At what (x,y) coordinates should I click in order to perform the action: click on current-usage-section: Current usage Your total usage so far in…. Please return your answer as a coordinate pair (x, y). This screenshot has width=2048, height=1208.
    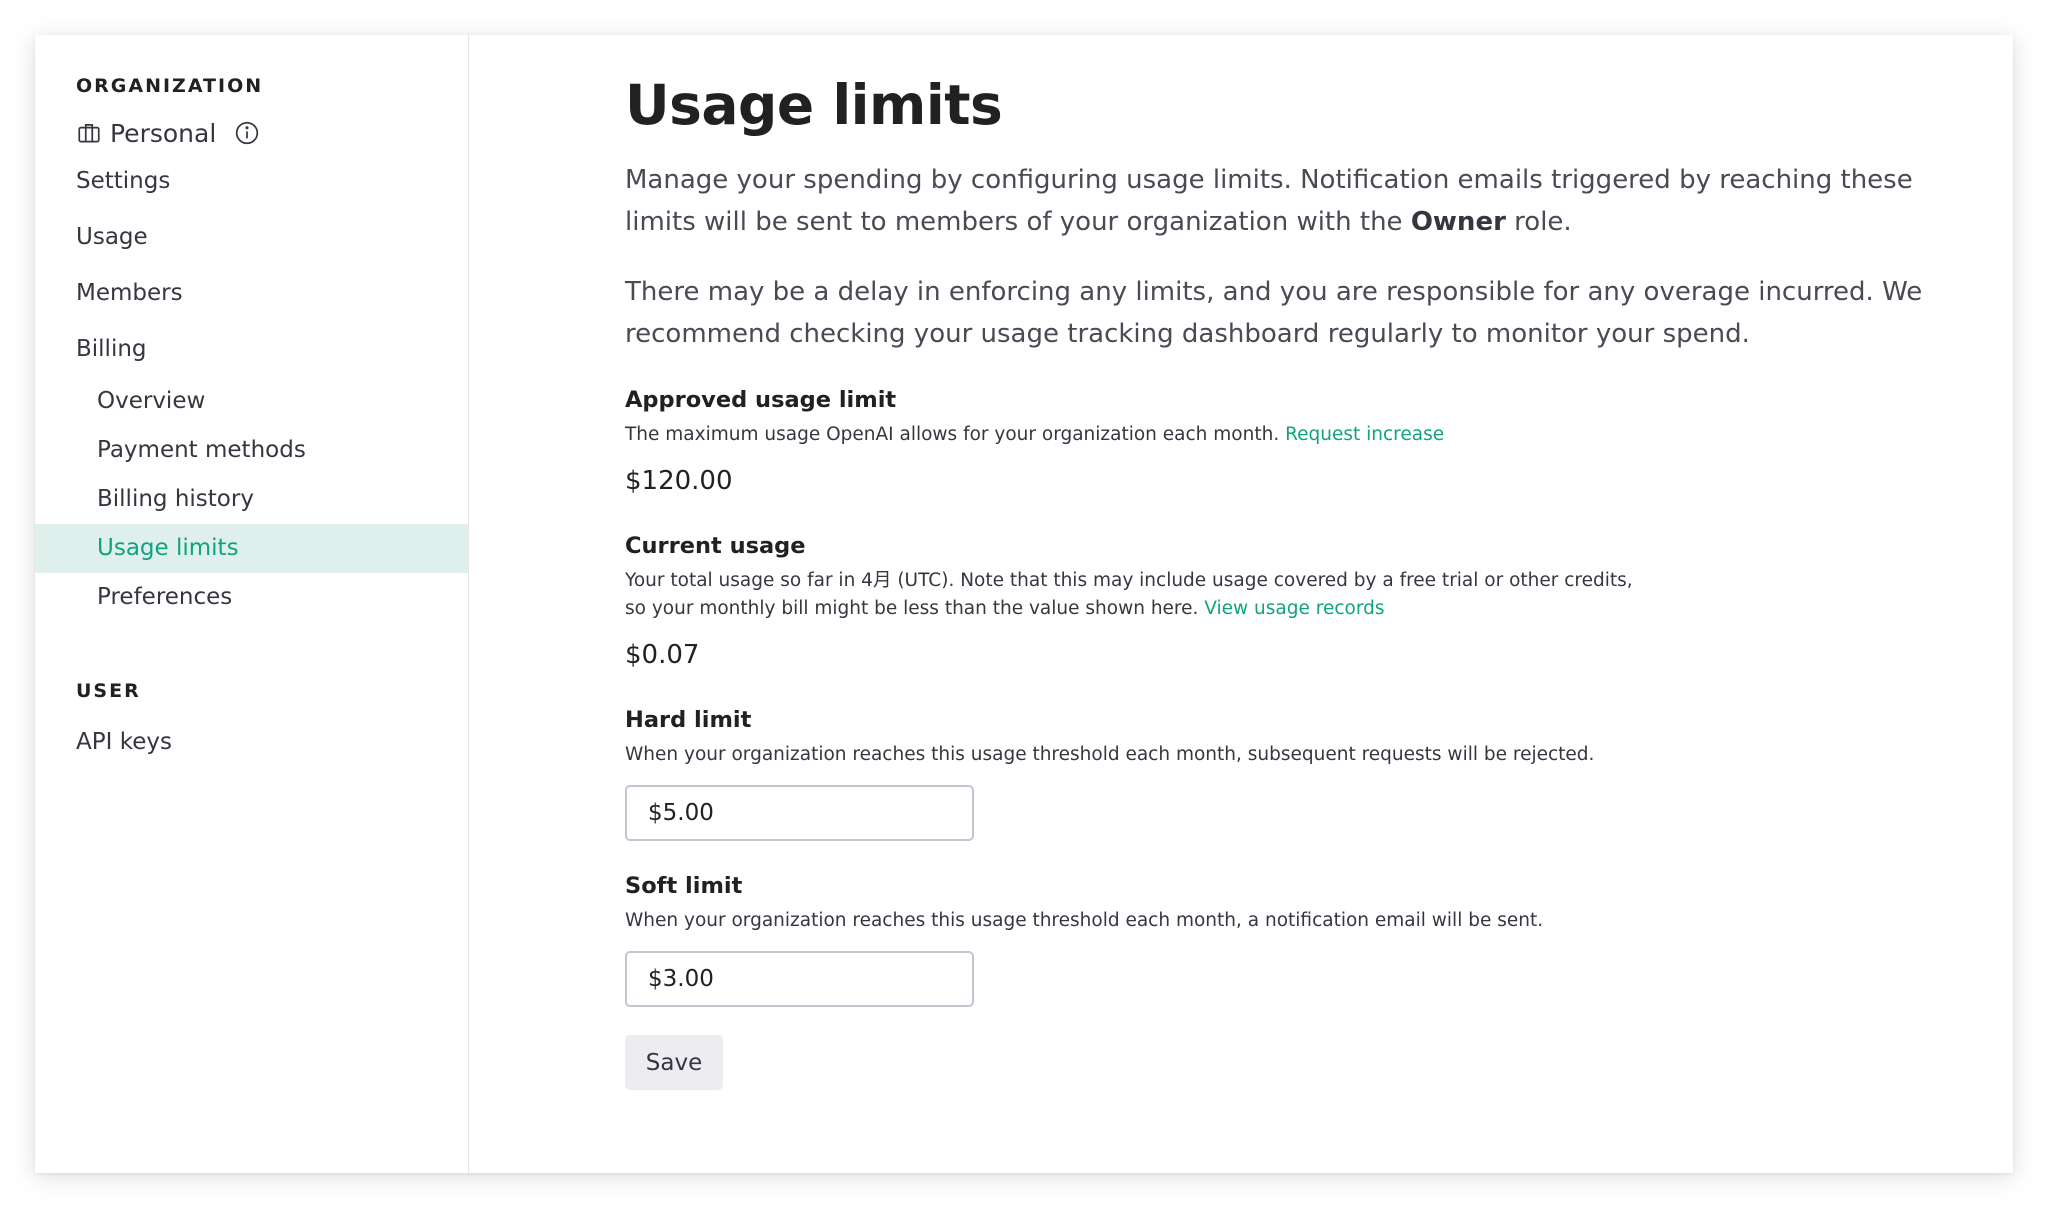
    Looking at the image, I should click on (1274, 602).